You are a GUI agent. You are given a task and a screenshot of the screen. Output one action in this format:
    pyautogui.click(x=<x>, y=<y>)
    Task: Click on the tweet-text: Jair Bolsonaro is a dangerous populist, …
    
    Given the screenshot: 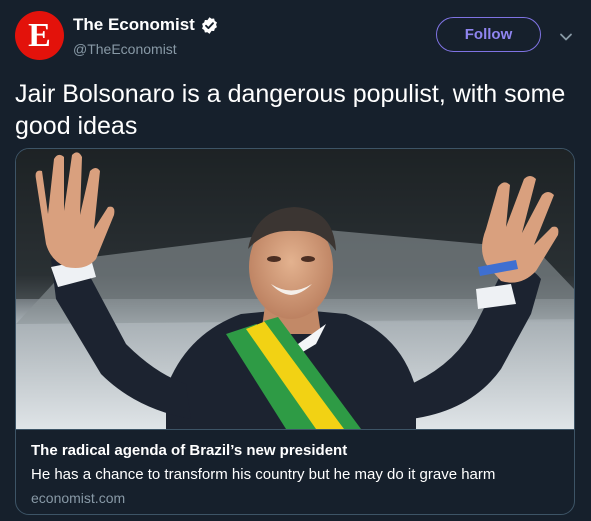 What is the action you would take?
    pyautogui.click(x=290, y=110)
    